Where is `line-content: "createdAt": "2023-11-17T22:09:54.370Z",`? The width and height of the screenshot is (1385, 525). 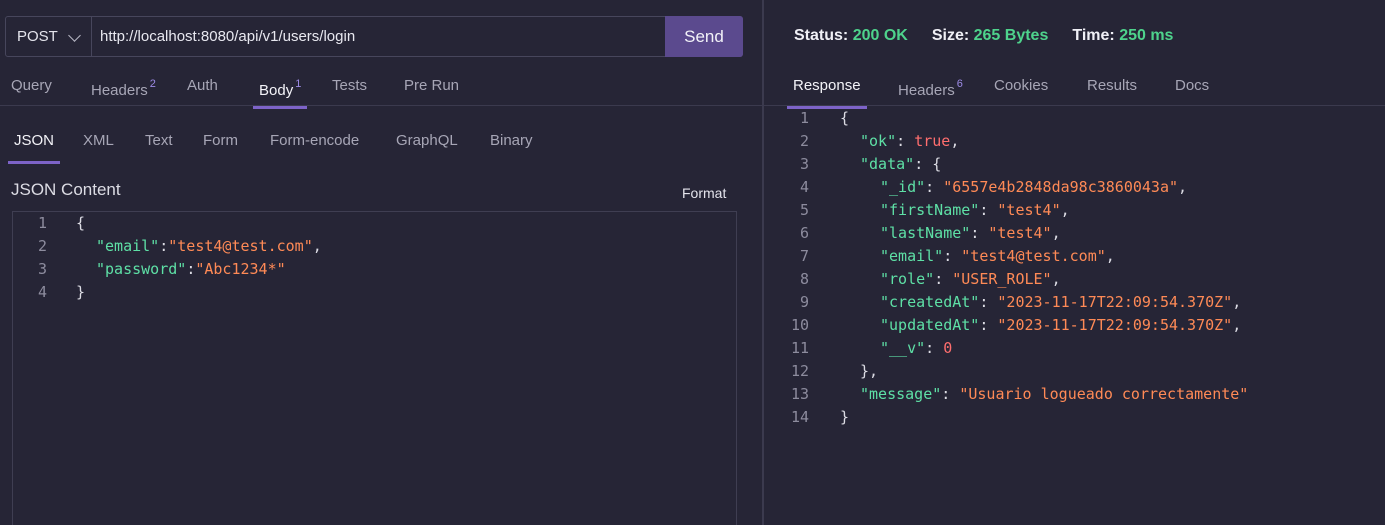 line-content: "createdAt": "2023-11-17T22:09:54.370Z", is located at coordinates (1060, 302).